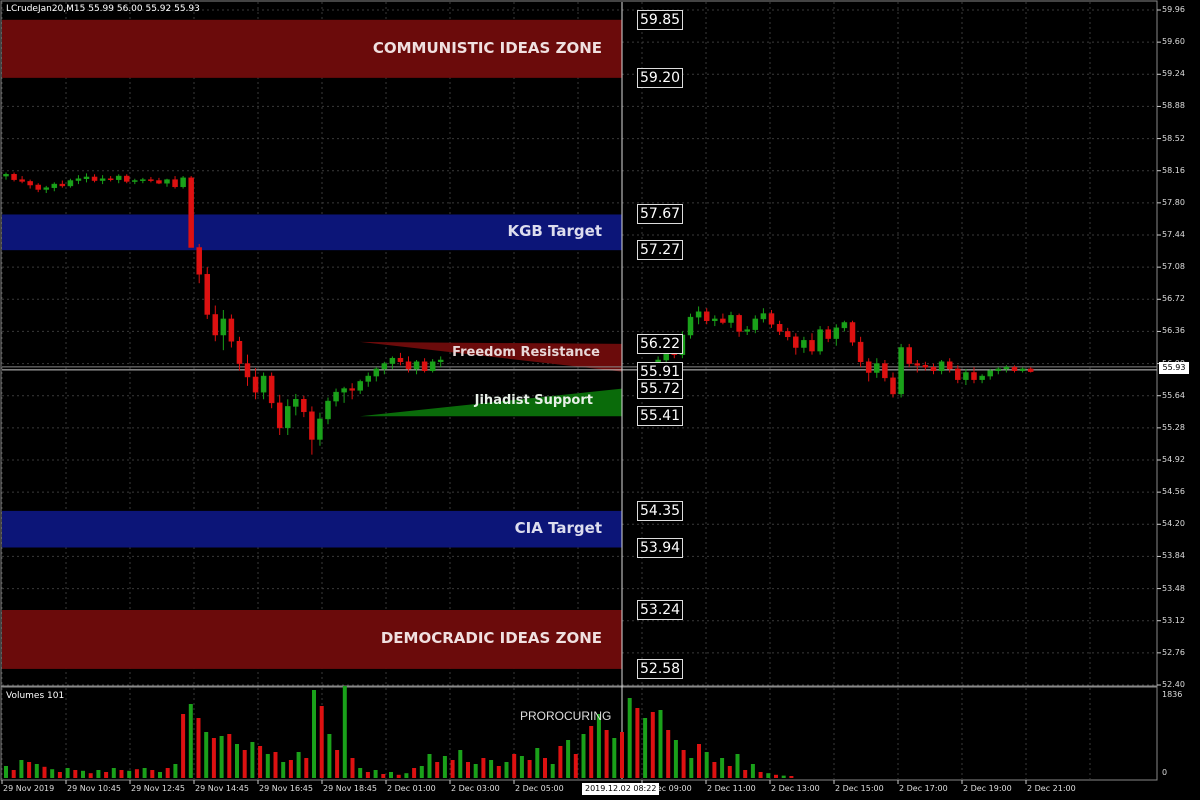  Describe the element at coordinates (35, 696) in the screenshot. I see `volumes-header: Volumes 101` at that location.